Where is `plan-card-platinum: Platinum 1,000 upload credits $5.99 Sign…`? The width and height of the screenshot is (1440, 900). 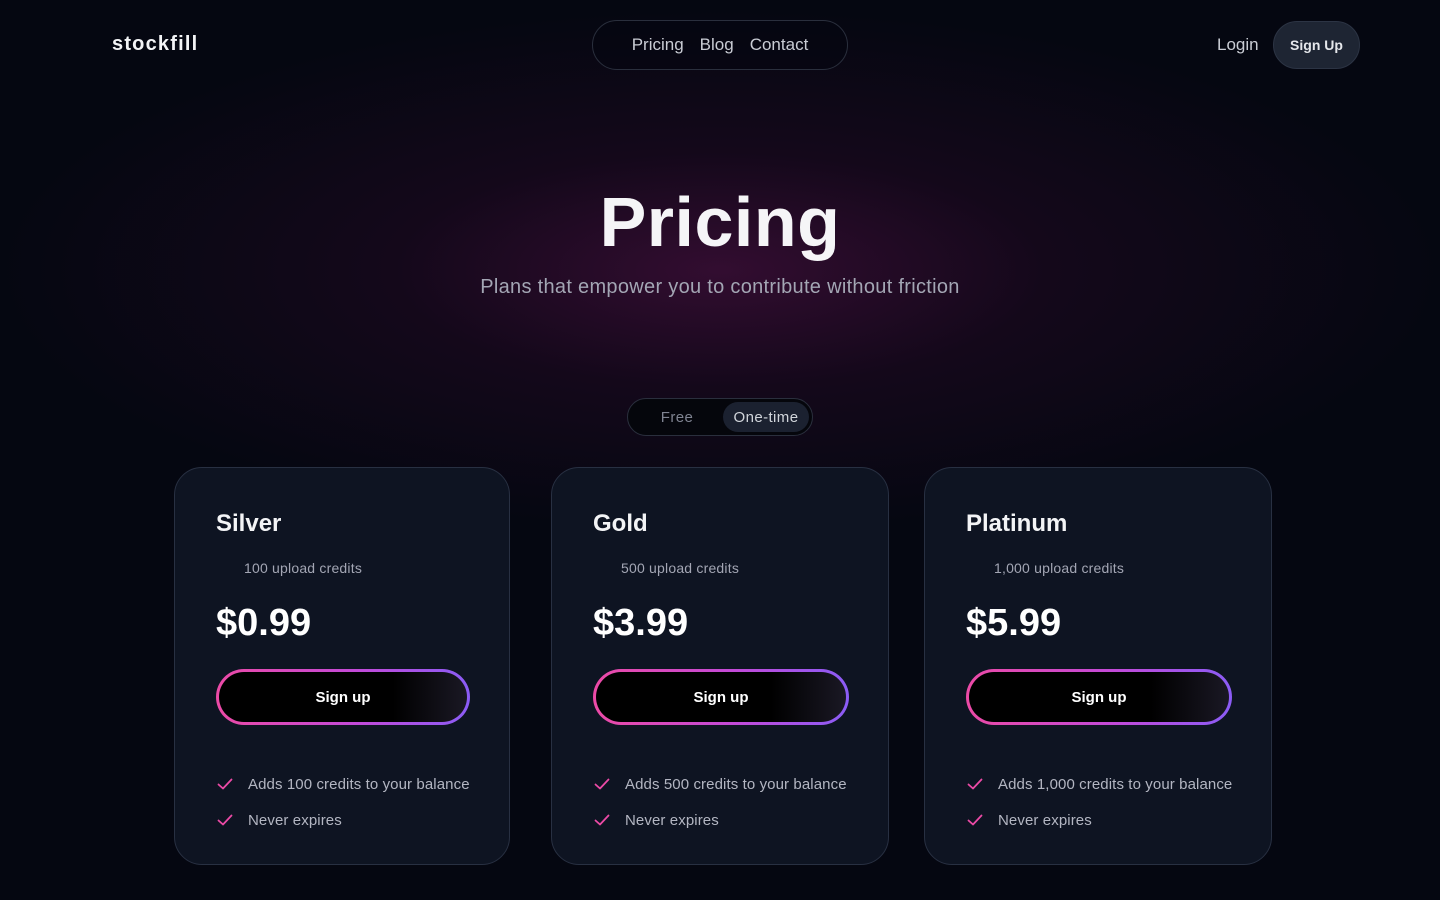
plan-card-platinum: Platinum 1,000 upload credits $5.99 Sign… is located at coordinates (1098, 666).